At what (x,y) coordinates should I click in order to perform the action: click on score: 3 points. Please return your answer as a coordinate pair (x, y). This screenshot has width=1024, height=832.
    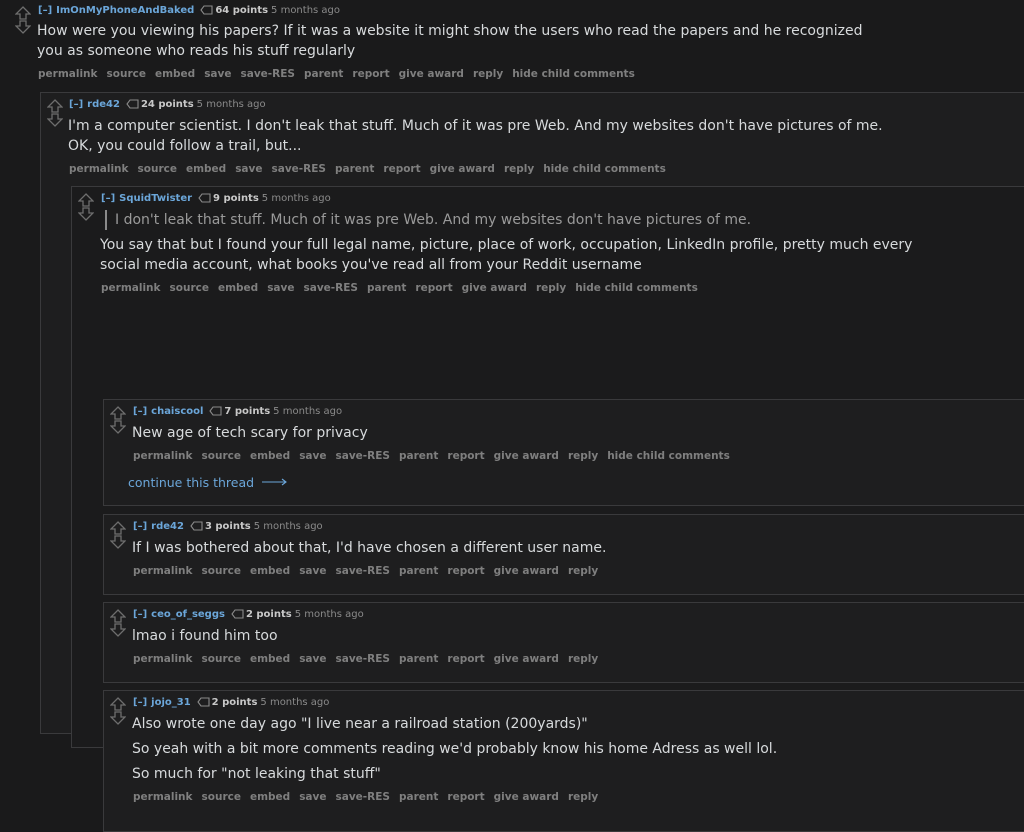
    Looking at the image, I should click on (227, 526).